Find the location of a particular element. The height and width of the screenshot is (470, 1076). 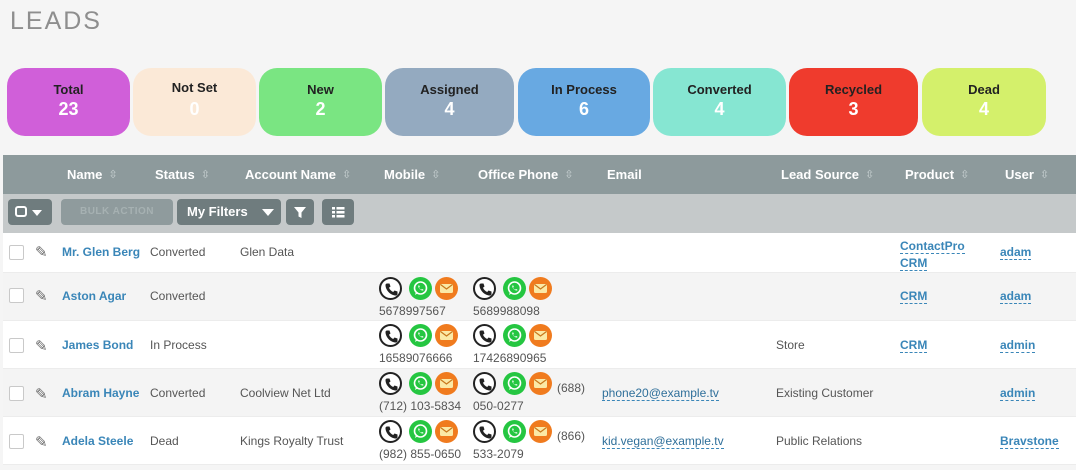

lead-status: In Process is located at coordinates (178, 345).